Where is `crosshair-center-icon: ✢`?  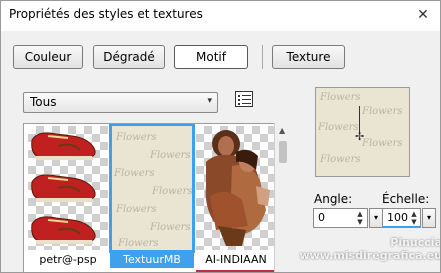
crosshair-center-icon: ✢ is located at coordinates (360, 136).